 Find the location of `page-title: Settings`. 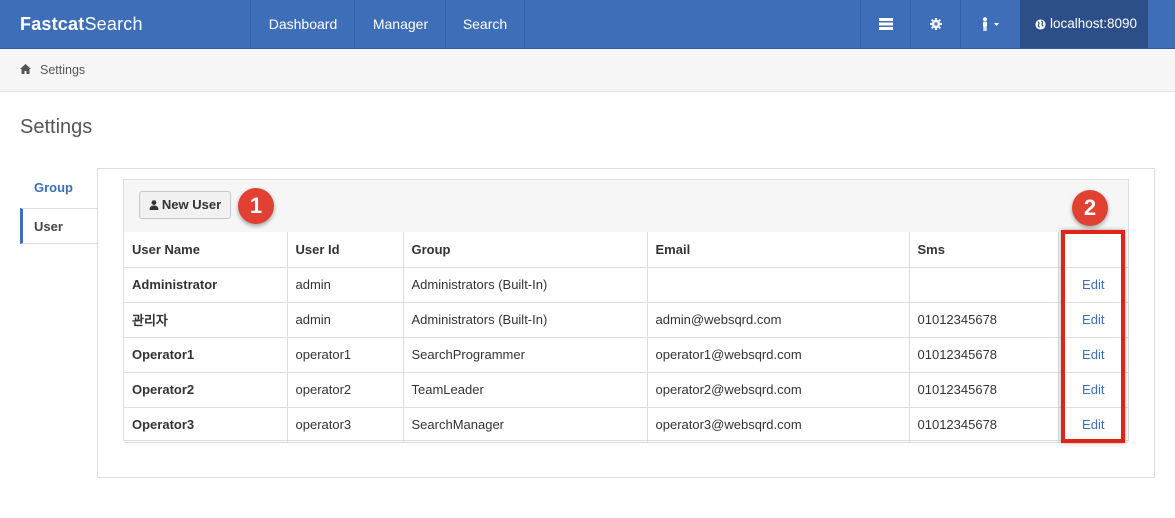

page-title: Settings is located at coordinates (56, 127).